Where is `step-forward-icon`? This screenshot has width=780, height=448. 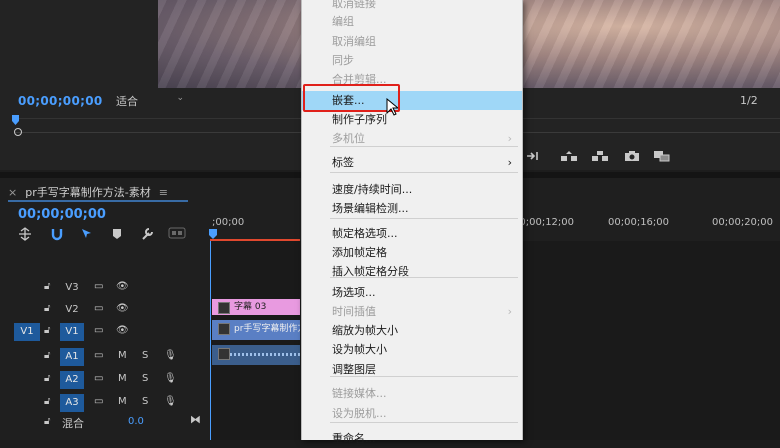 step-forward-icon is located at coordinates (533, 156).